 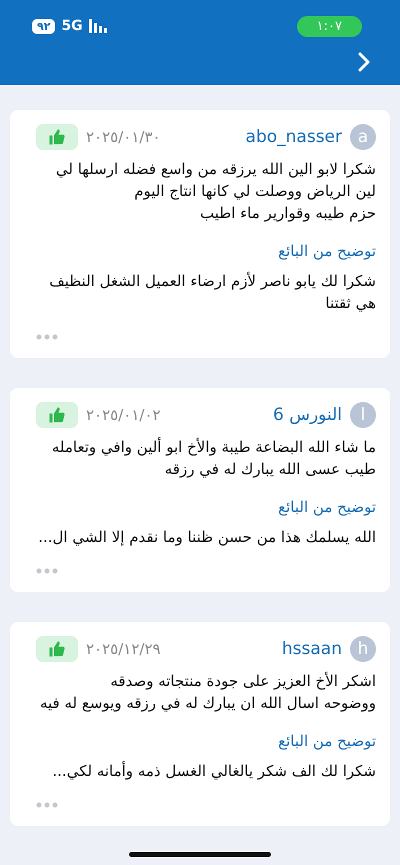 I want to click on review-date: ٢٠٢٥/٠١/٣٠, so click(x=123, y=137).